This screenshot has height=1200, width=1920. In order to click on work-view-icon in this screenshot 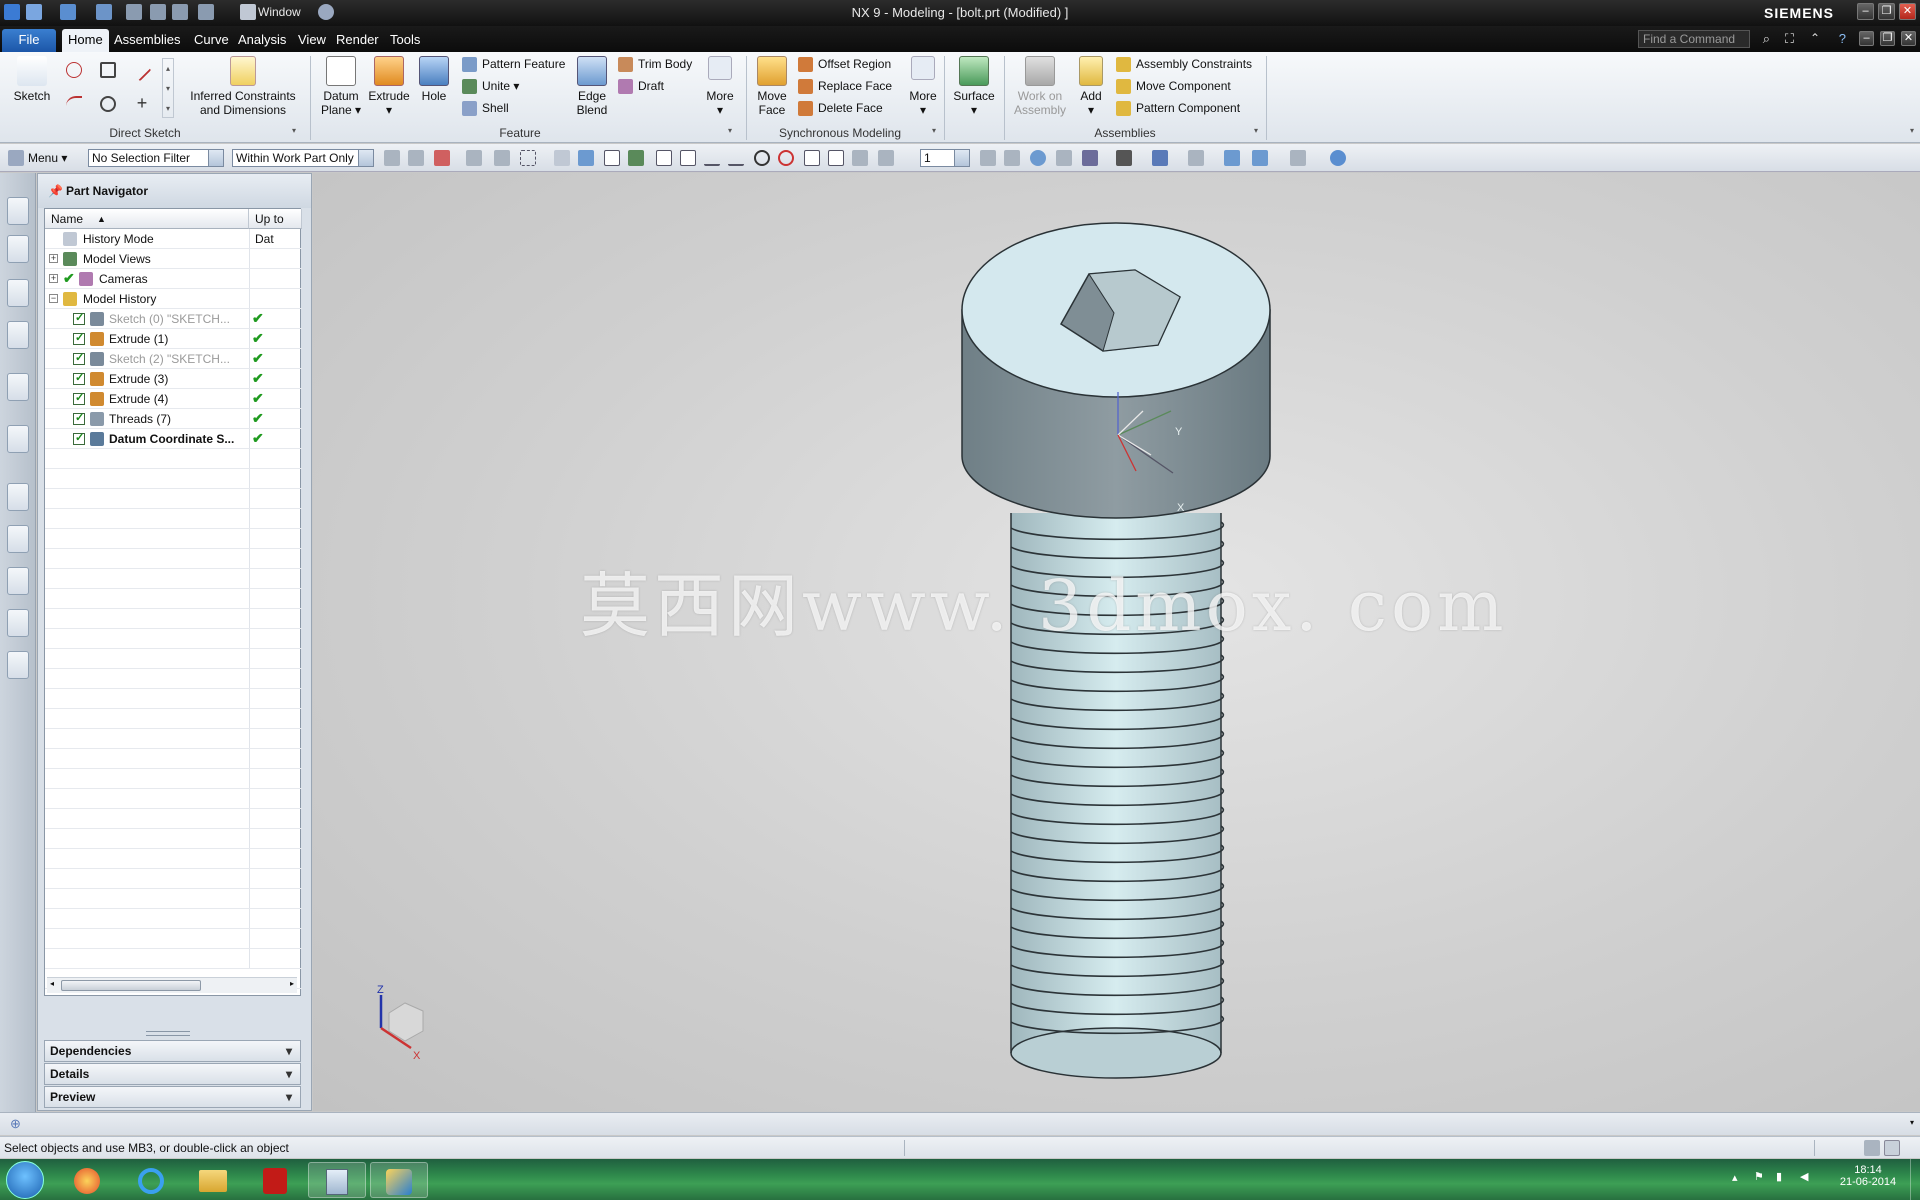, I will do `click(1232, 158)`.